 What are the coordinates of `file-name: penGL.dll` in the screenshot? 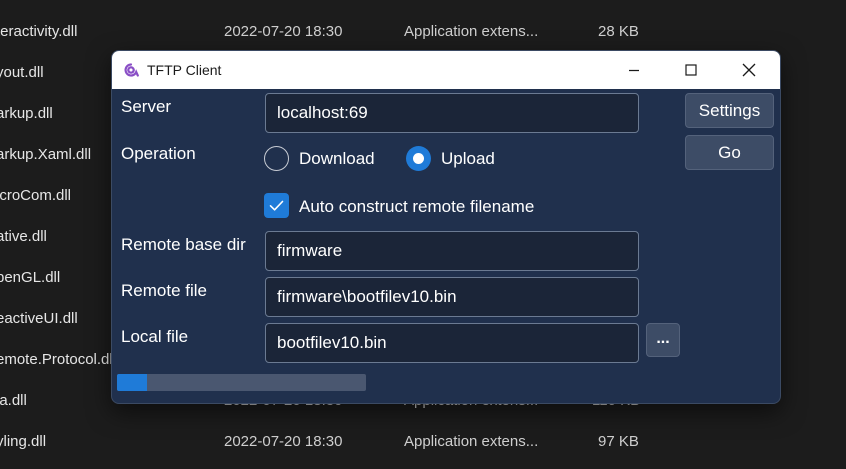 It's located at (30, 277).